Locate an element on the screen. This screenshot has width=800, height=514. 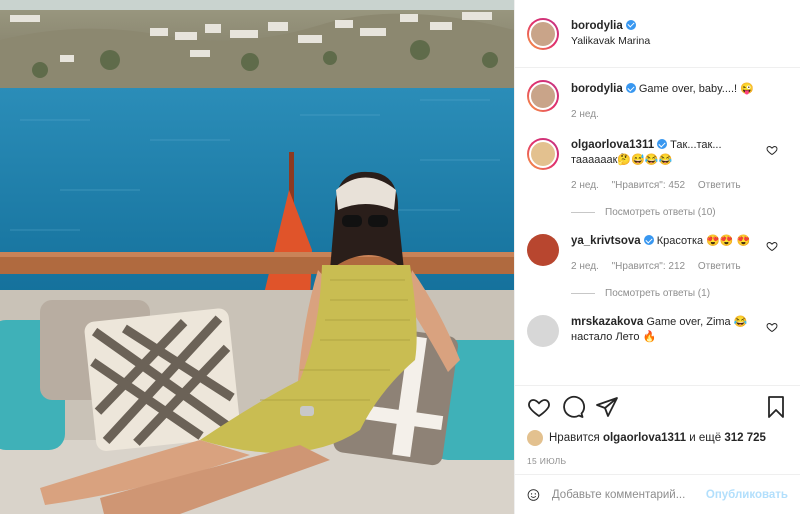
comment-username: mrskazakova is located at coordinates (607, 322).